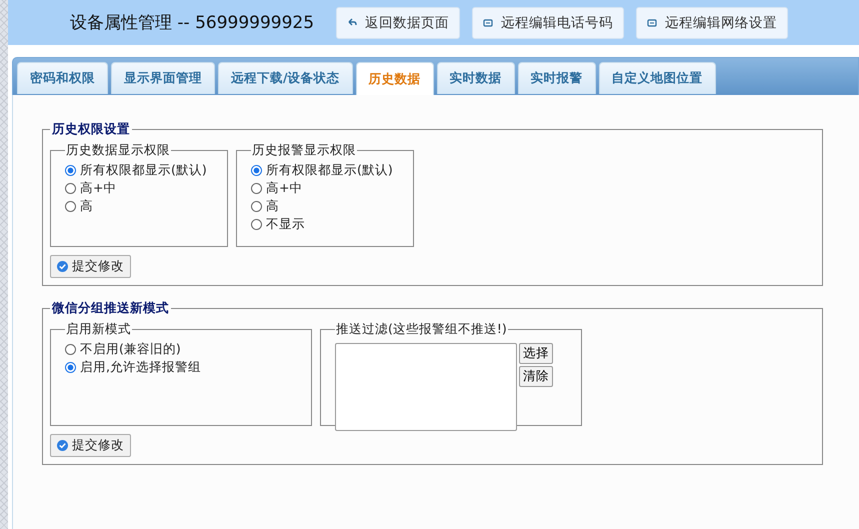  I want to click on tab: 自定义地图位置, so click(657, 78).